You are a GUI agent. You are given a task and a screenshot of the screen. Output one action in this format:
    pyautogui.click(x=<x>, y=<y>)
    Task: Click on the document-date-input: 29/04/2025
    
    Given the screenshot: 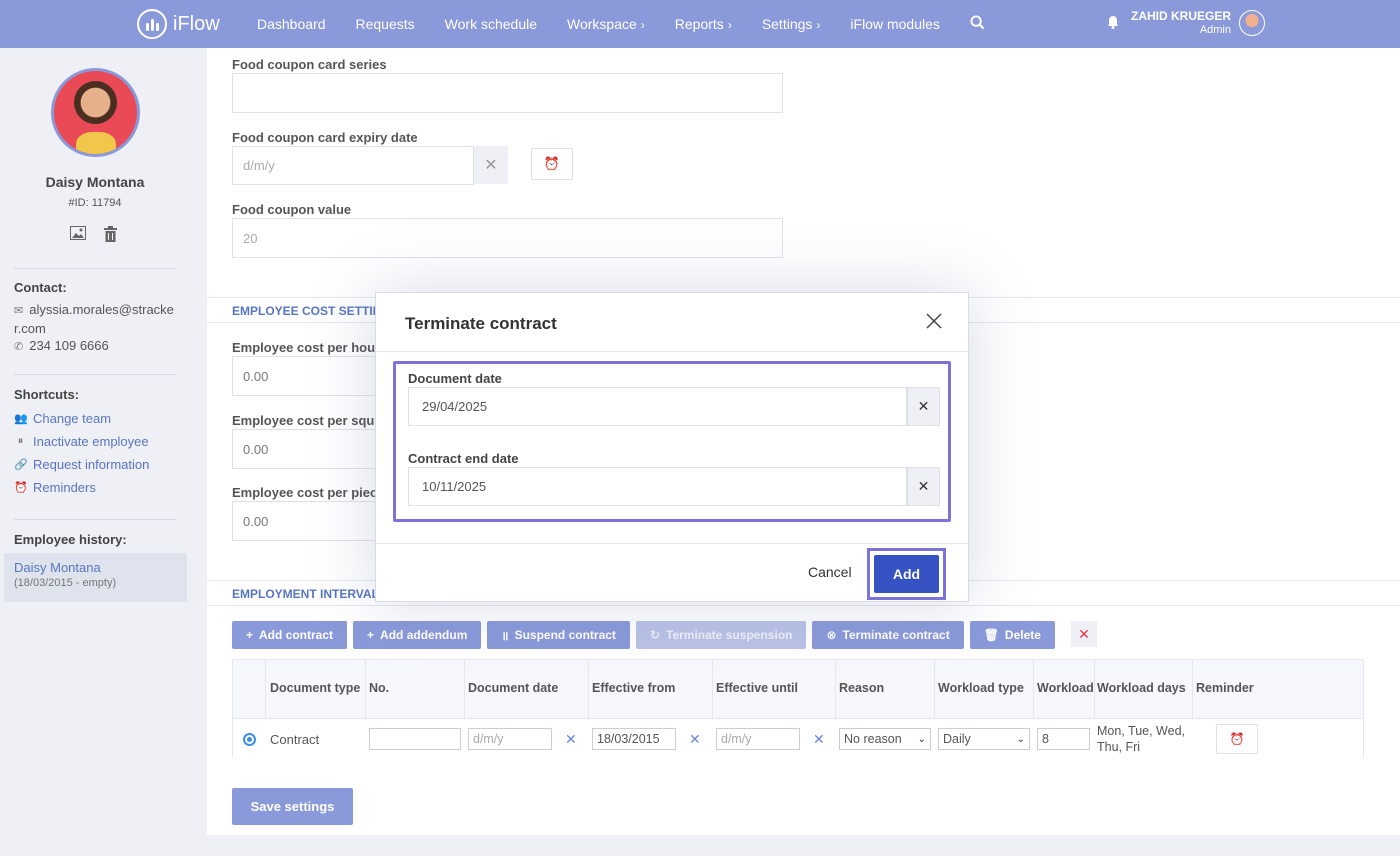 What is the action you would take?
    pyautogui.click(x=657, y=406)
    